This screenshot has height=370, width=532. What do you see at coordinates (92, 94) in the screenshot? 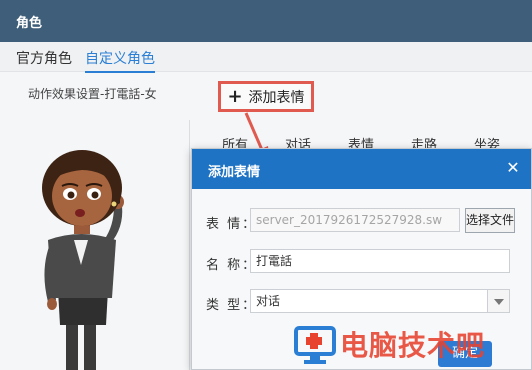
I see `action-effect-caption: 动作效果设置-打電話-女` at bounding box center [92, 94].